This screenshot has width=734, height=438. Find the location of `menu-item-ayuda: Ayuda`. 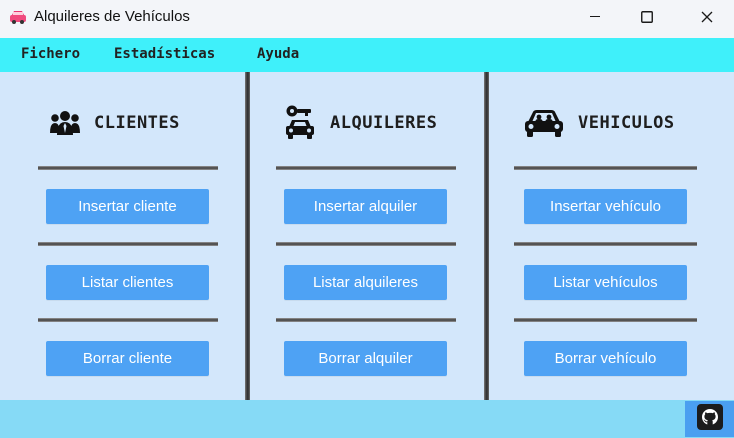

menu-item-ayuda: Ayuda is located at coordinates (278, 54).